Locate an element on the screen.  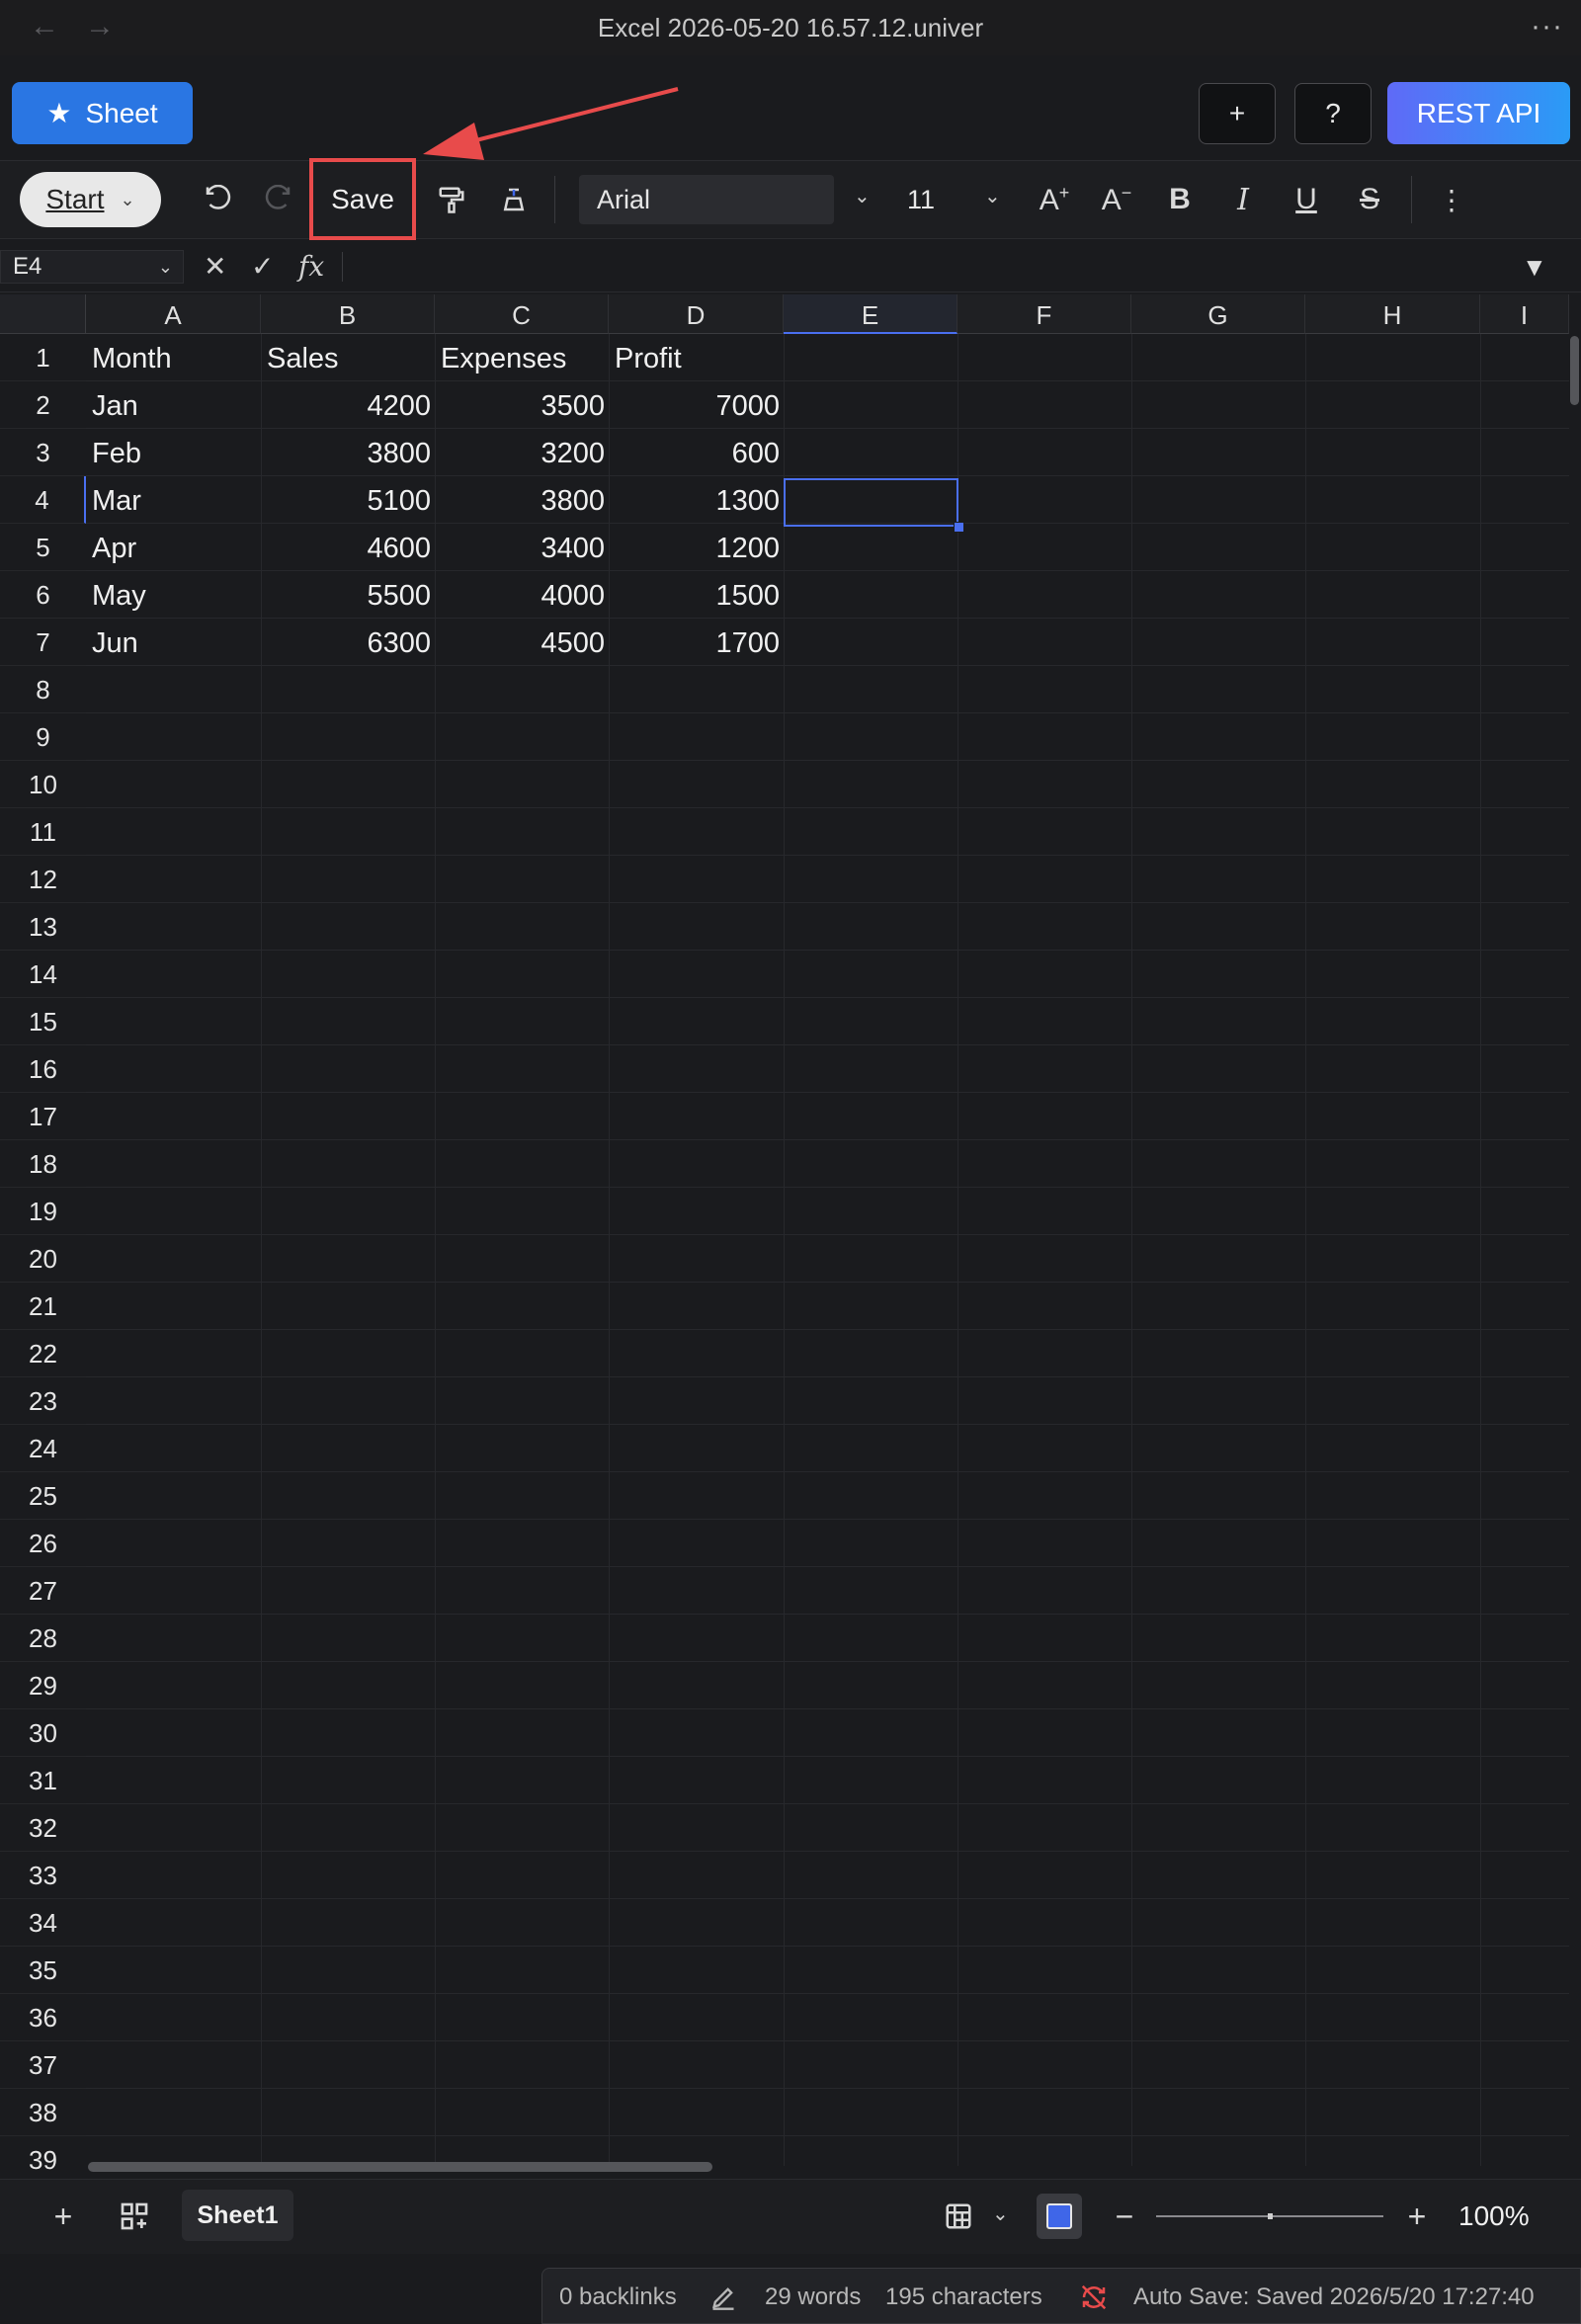
row-header: 15 is located at coordinates (43, 1021).